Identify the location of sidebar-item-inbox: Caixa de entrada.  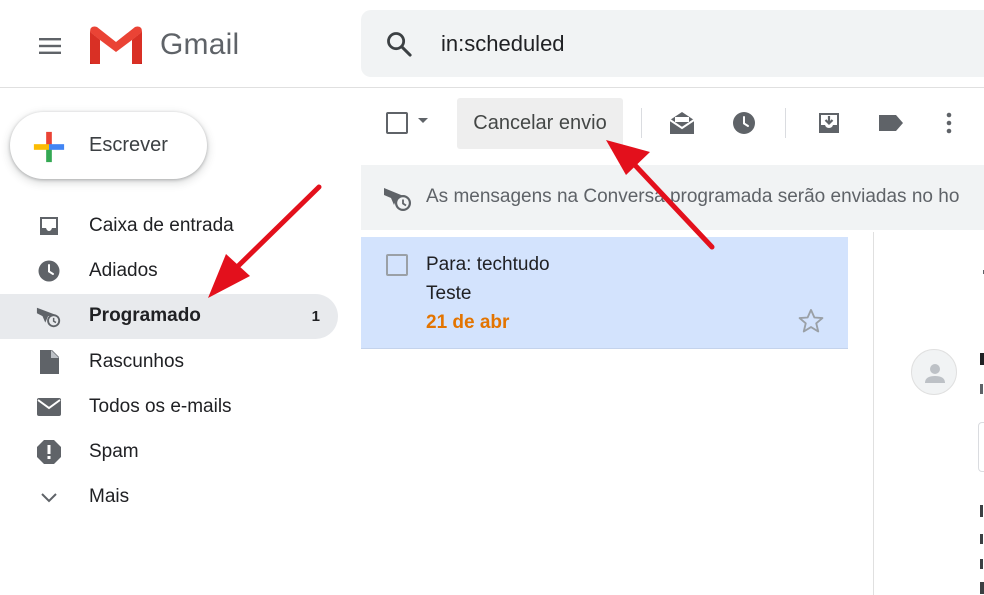
(169, 225).